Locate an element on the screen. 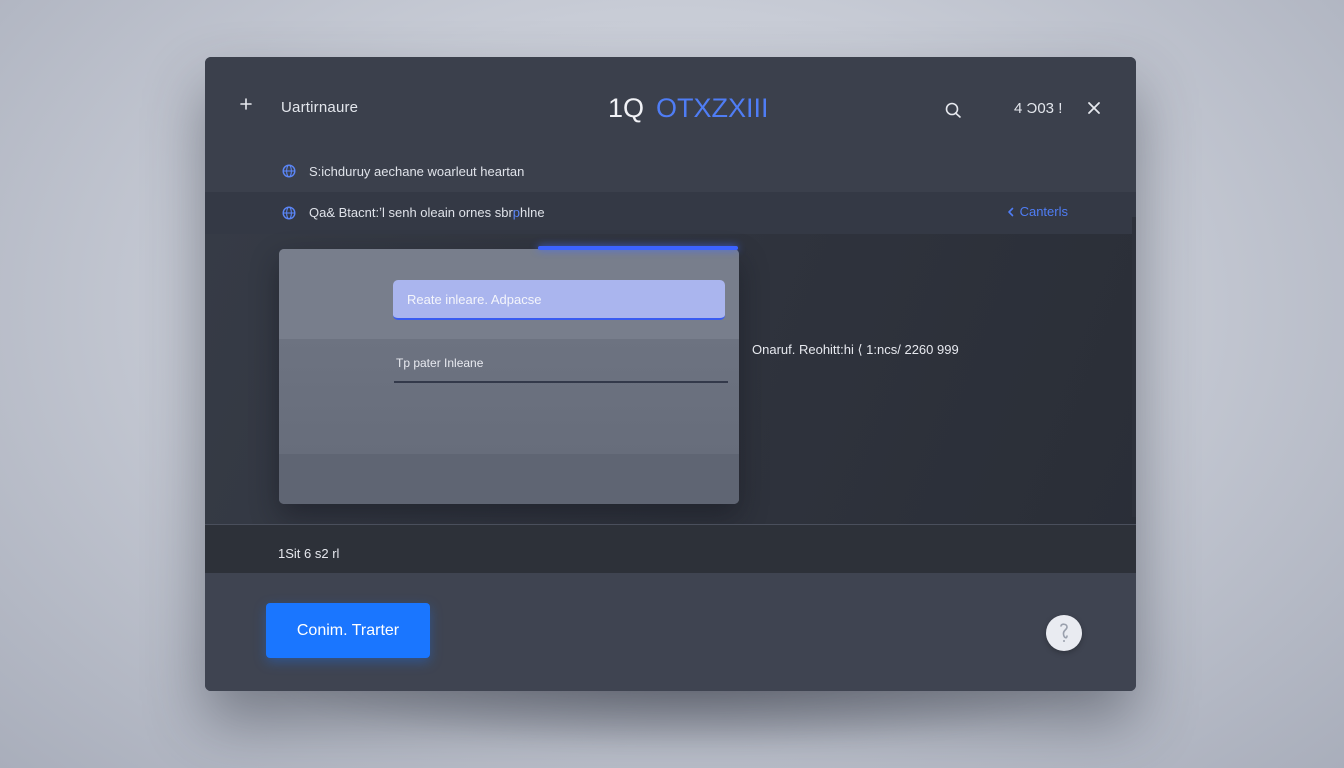 This screenshot has width=1344, height=768. info-row-text-start: Qa& Btacnt:ʼl senh oleain ornes sbr is located at coordinates (411, 212).